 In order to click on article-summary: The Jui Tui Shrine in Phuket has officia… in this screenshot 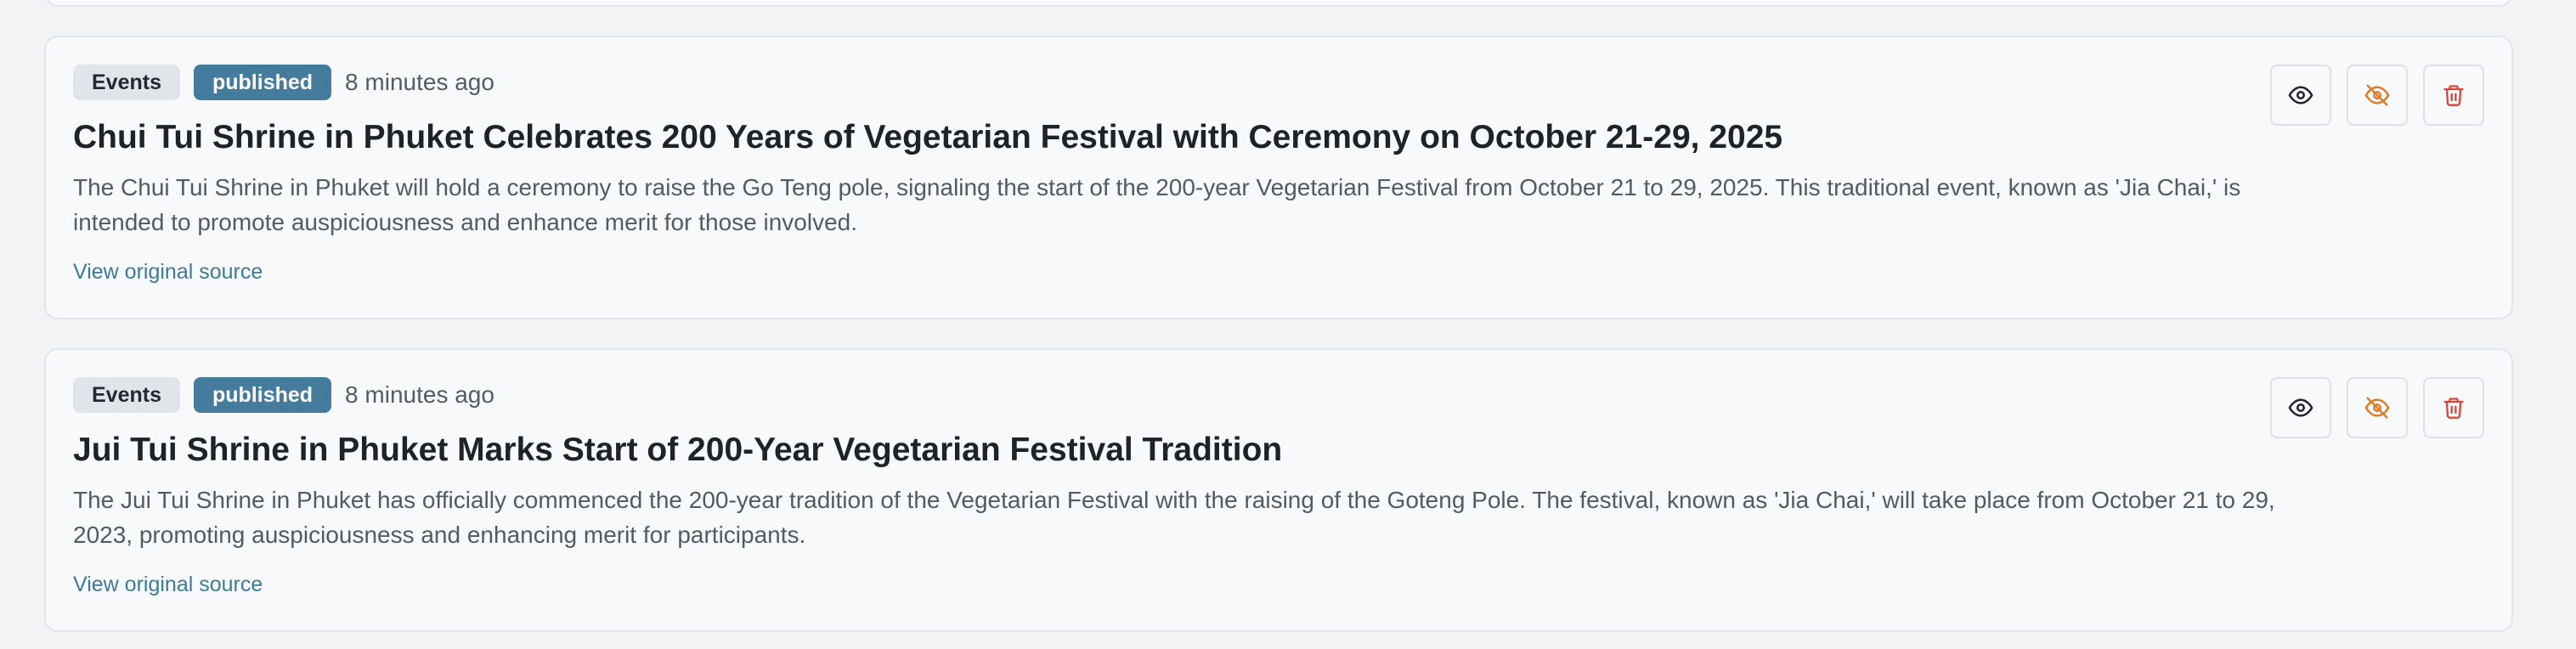, I will do `click(1174, 517)`.